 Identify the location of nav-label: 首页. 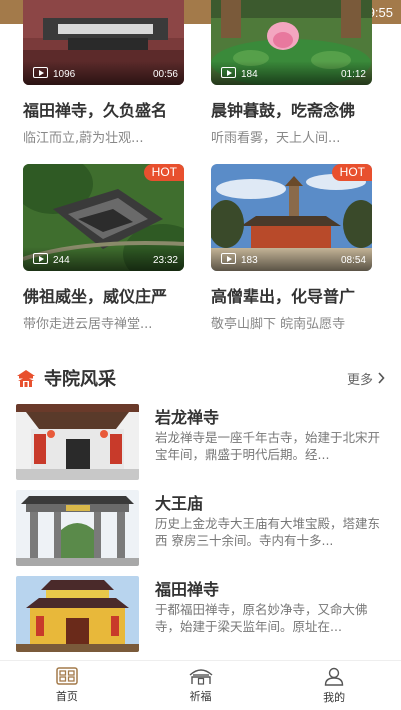
(66, 696).